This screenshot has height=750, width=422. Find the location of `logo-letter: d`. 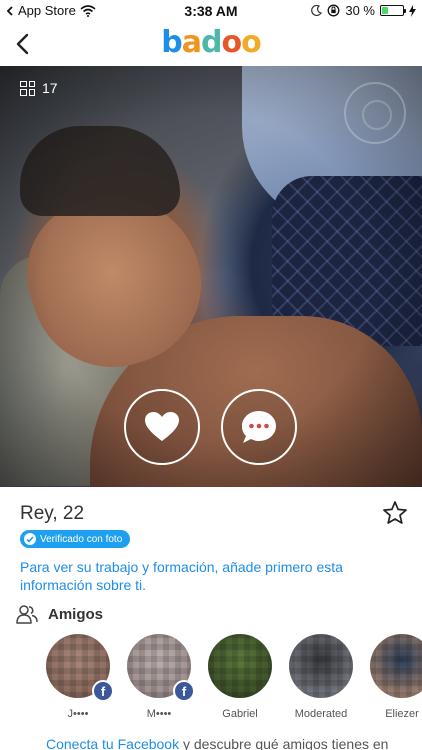

logo-letter: d is located at coordinates (212, 42).